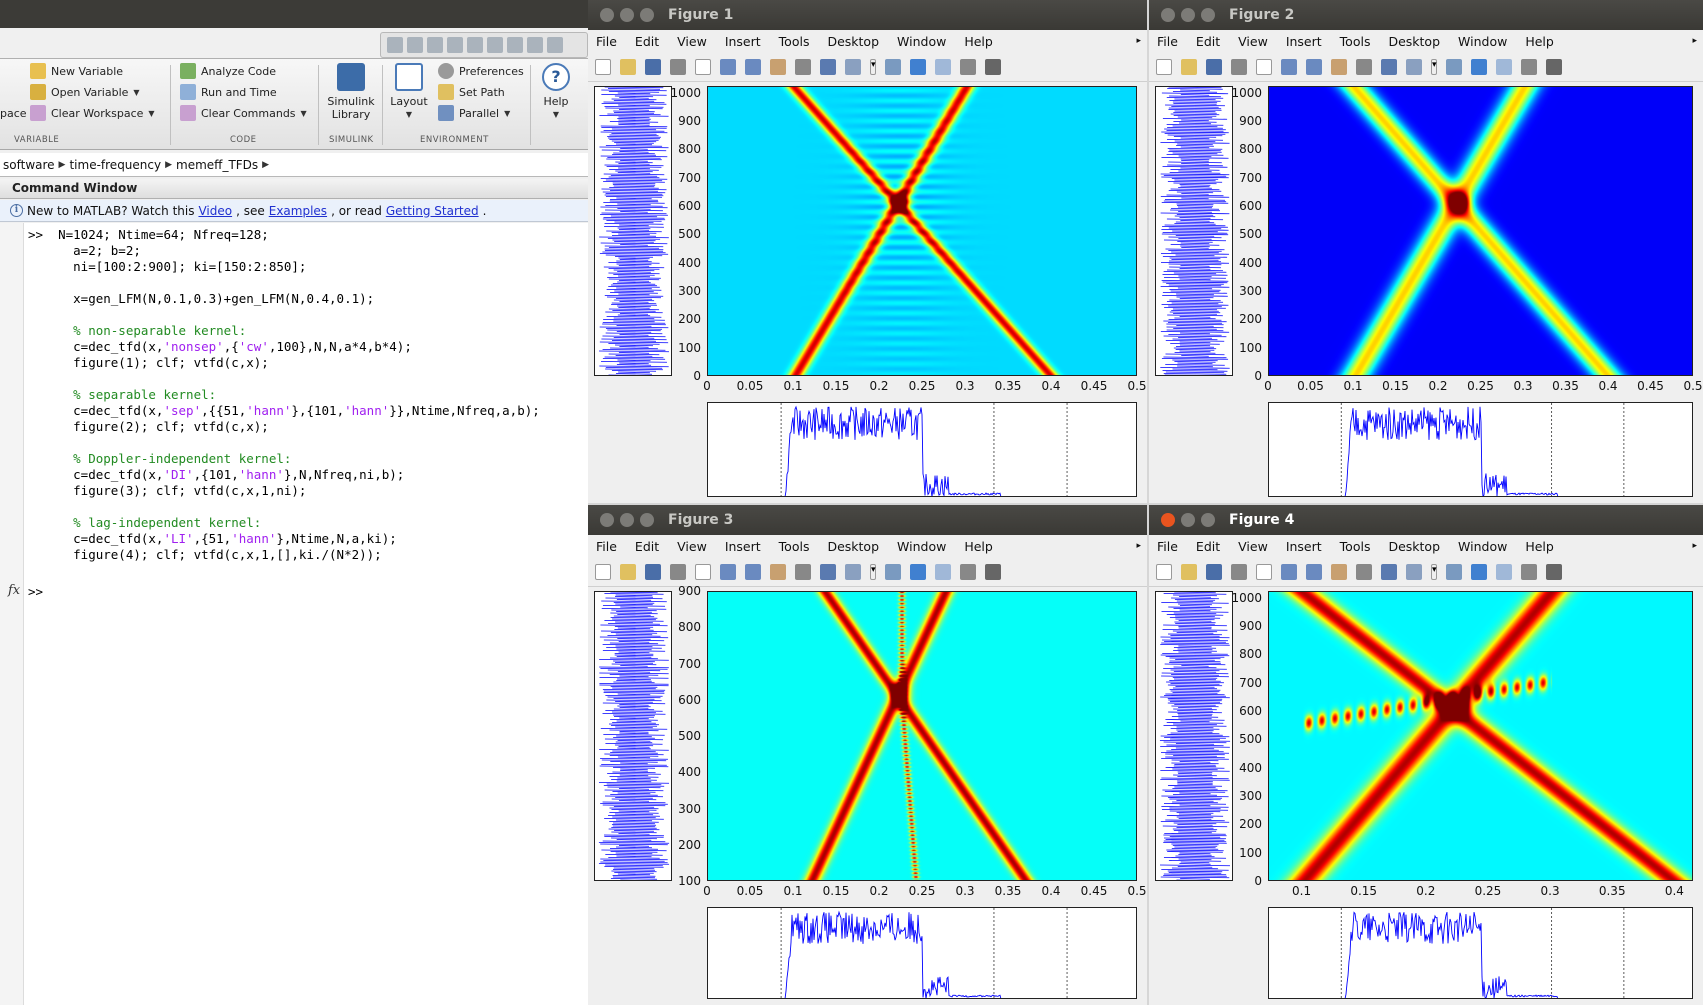 Image resolution: width=1703 pixels, height=1005 pixels. I want to click on paste-icon, so click(475, 45).